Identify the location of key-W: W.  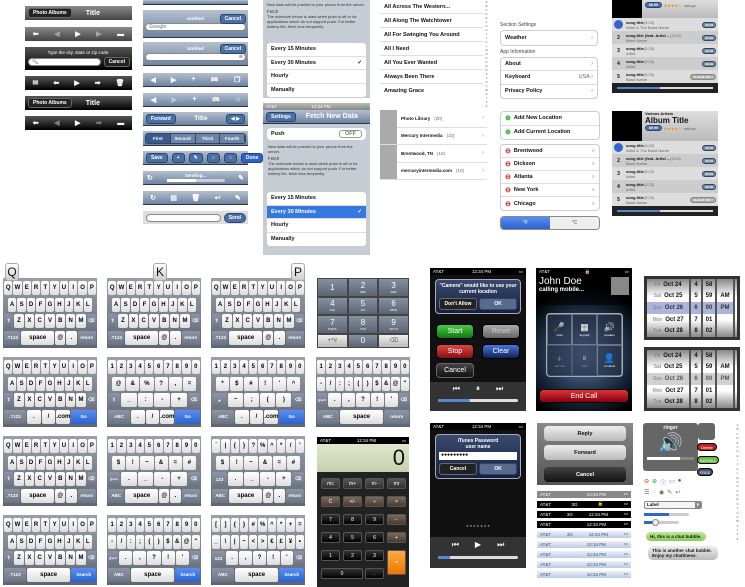
(17, 288).